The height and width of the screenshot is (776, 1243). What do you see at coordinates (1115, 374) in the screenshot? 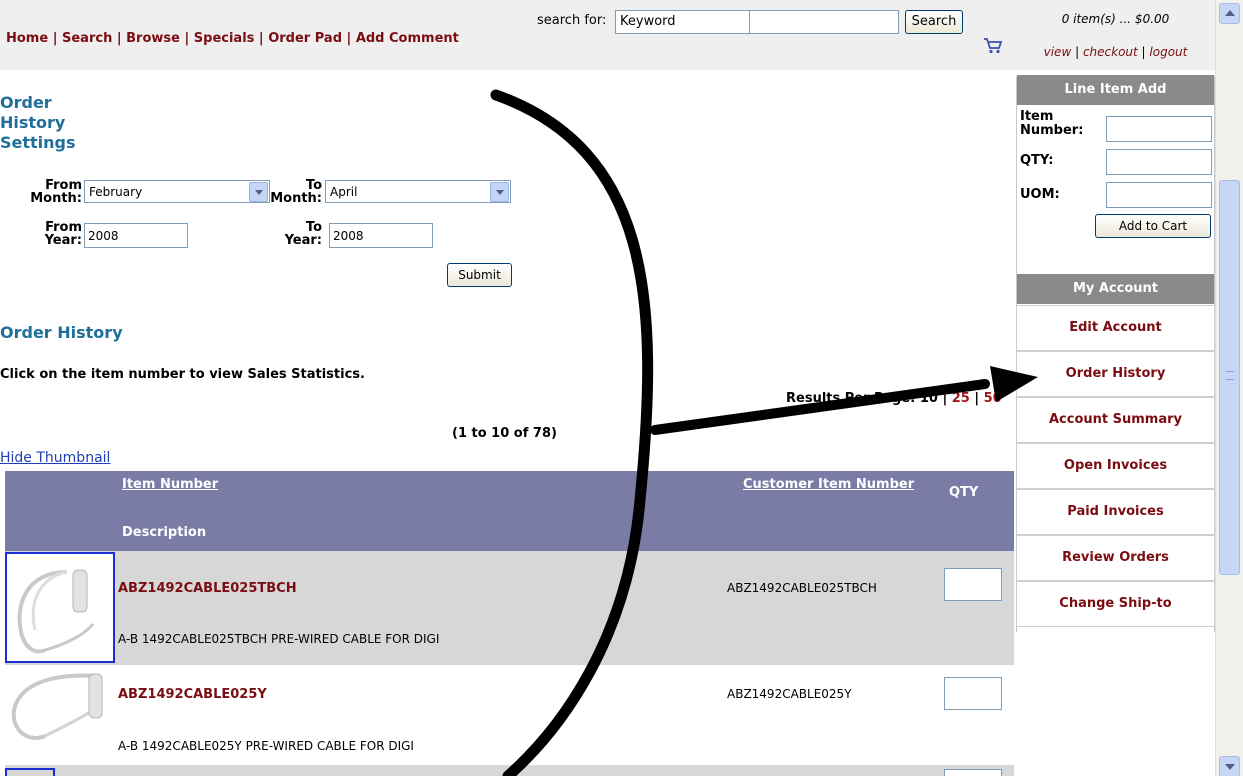
I see `account-link-order-history: Order History` at bounding box center [1115, 374].